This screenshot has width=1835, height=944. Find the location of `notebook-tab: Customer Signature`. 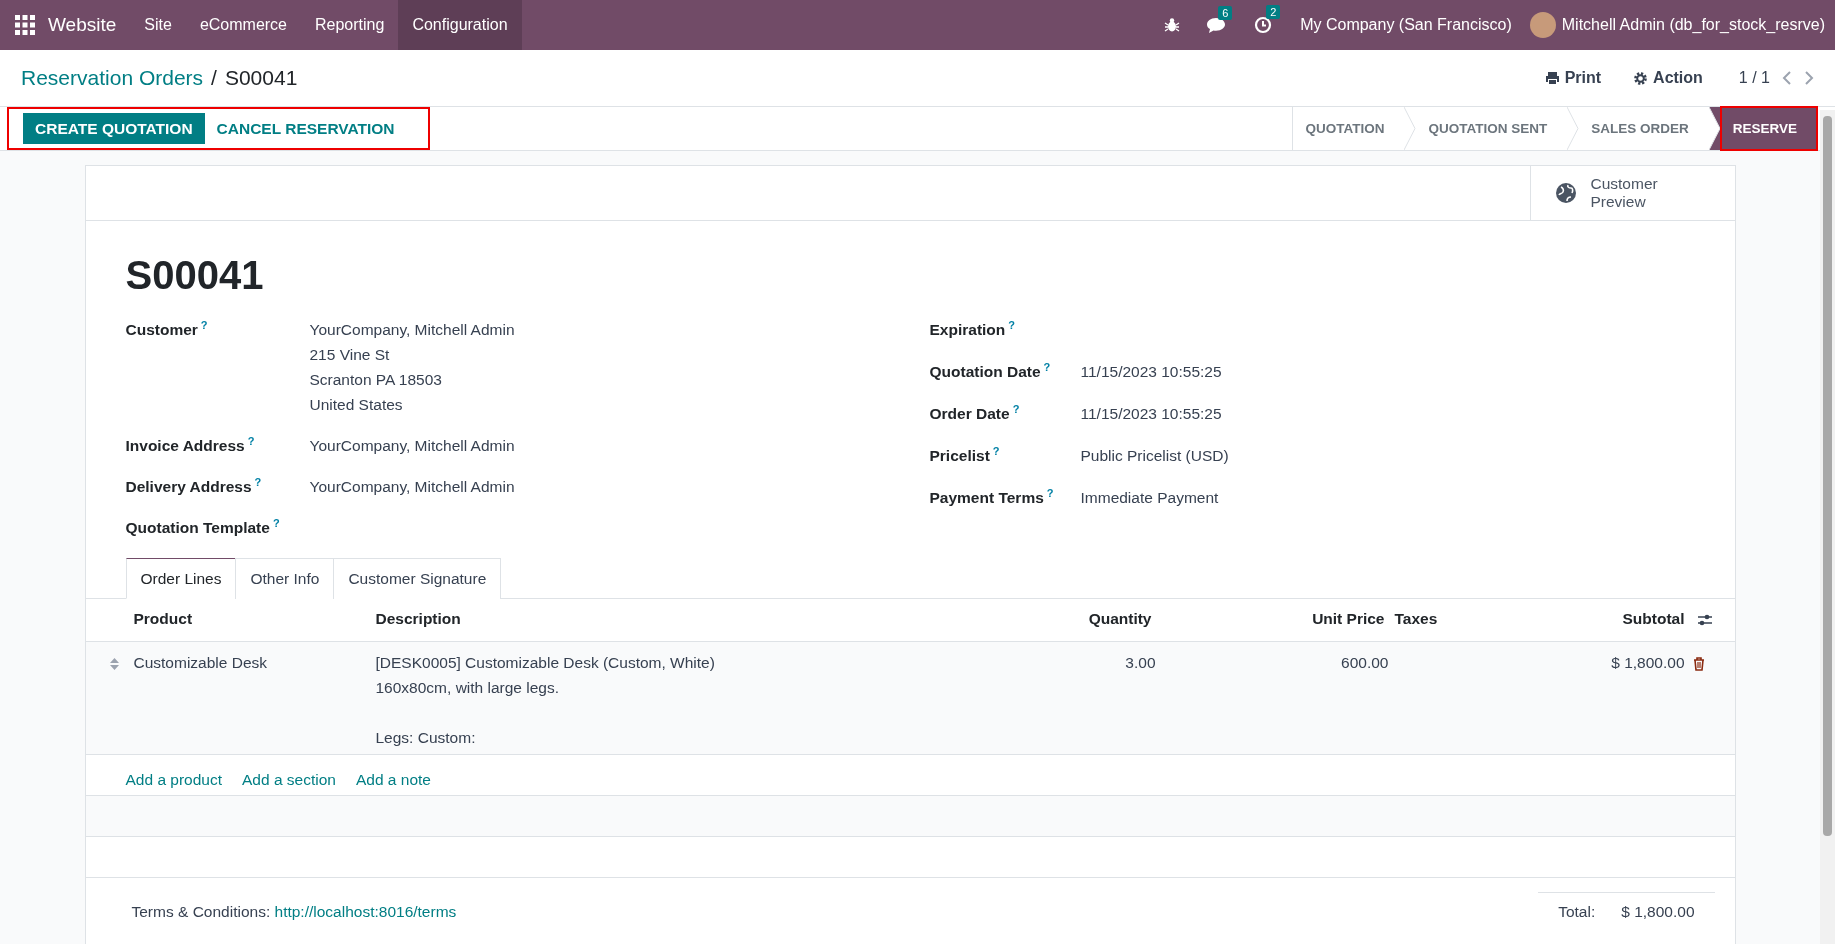

notebook-tab: Customer Signature is located at coordinates (417, 578).